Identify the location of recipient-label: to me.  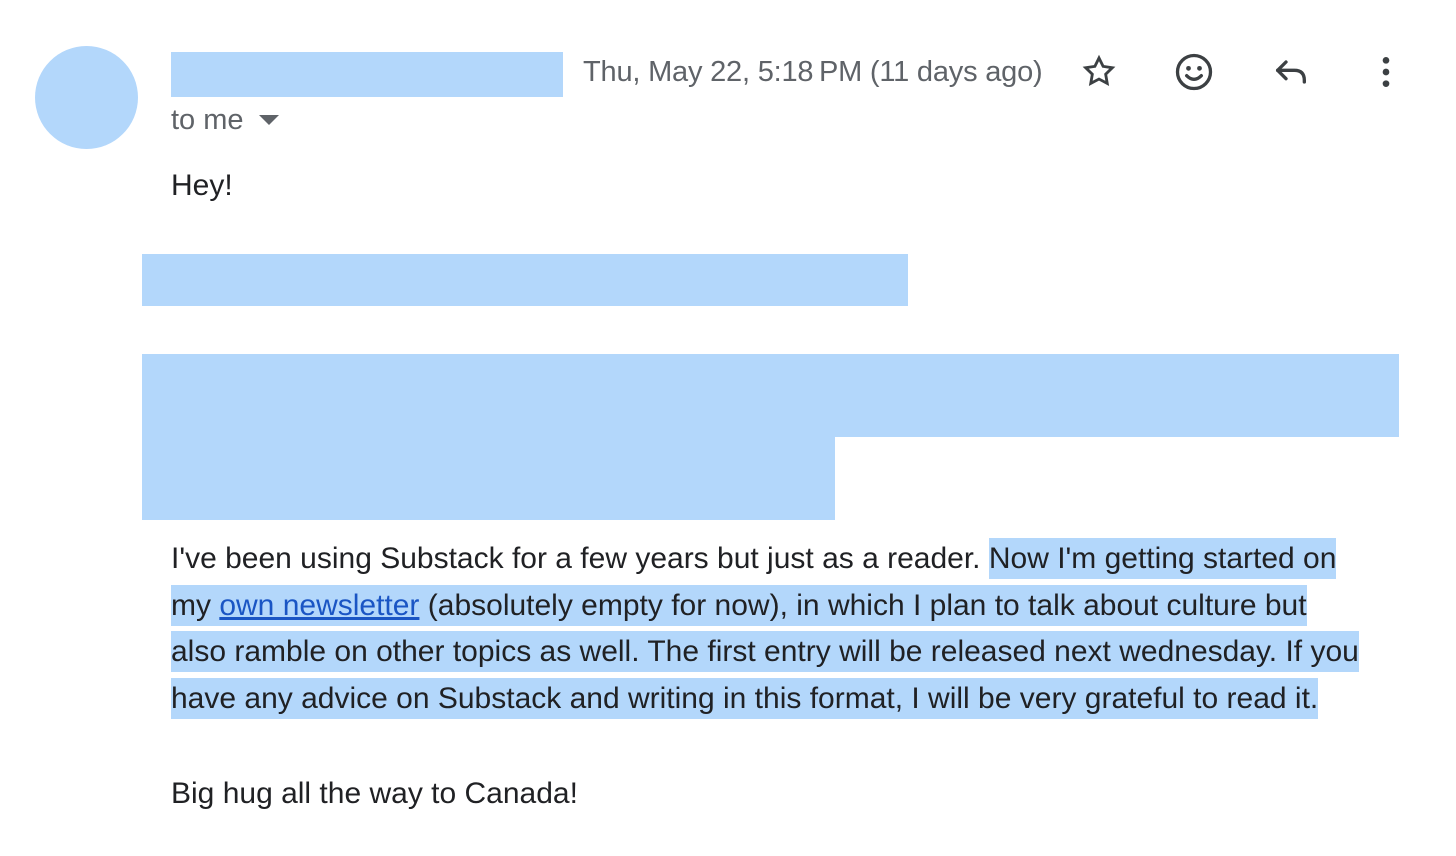
(207, 120).